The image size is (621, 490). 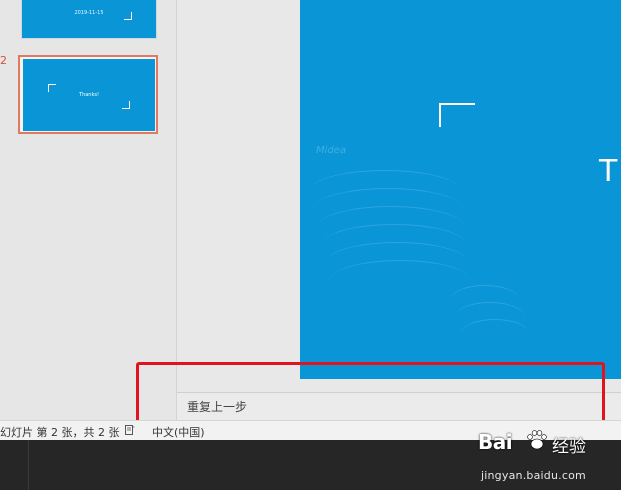 What do you see at coordinates (60, 432) in the screenshot?
I see `status-slide-info: 幻灯片 第 2 张，共 2 张` at bounding box center [60, 432].